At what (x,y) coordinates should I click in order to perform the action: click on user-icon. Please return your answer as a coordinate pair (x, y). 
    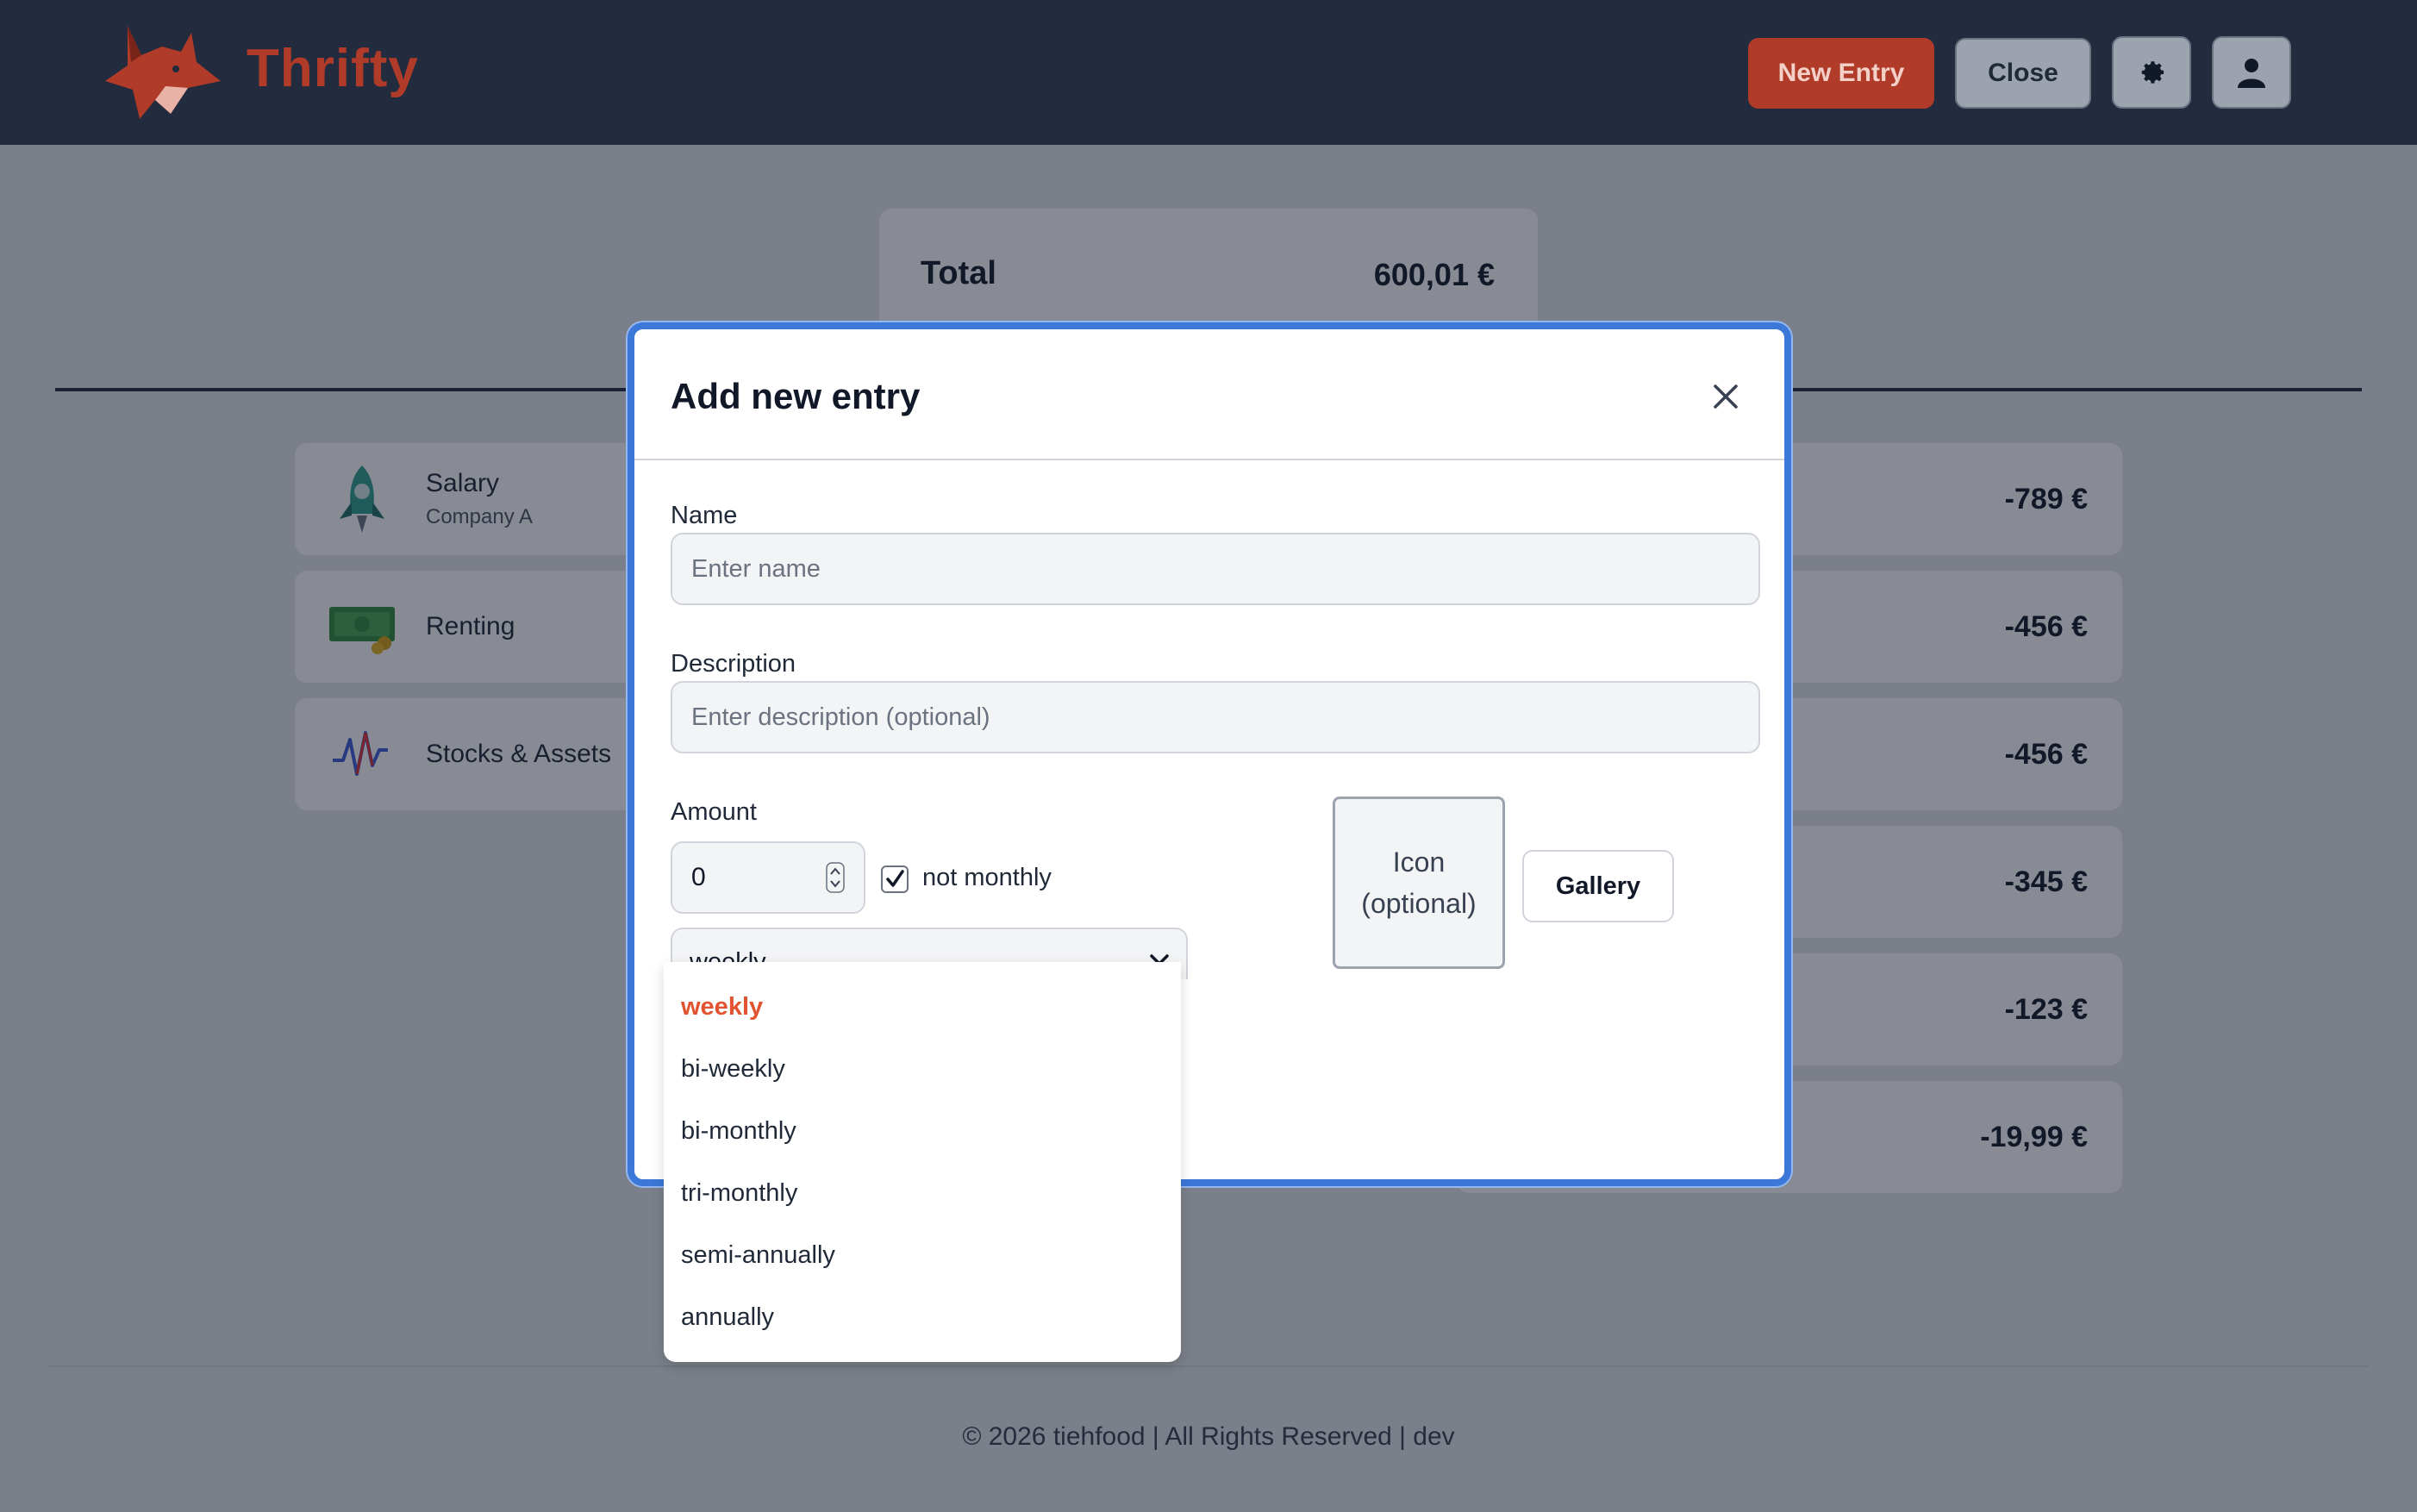
    Looking at the image, I should click on (2251, 73).